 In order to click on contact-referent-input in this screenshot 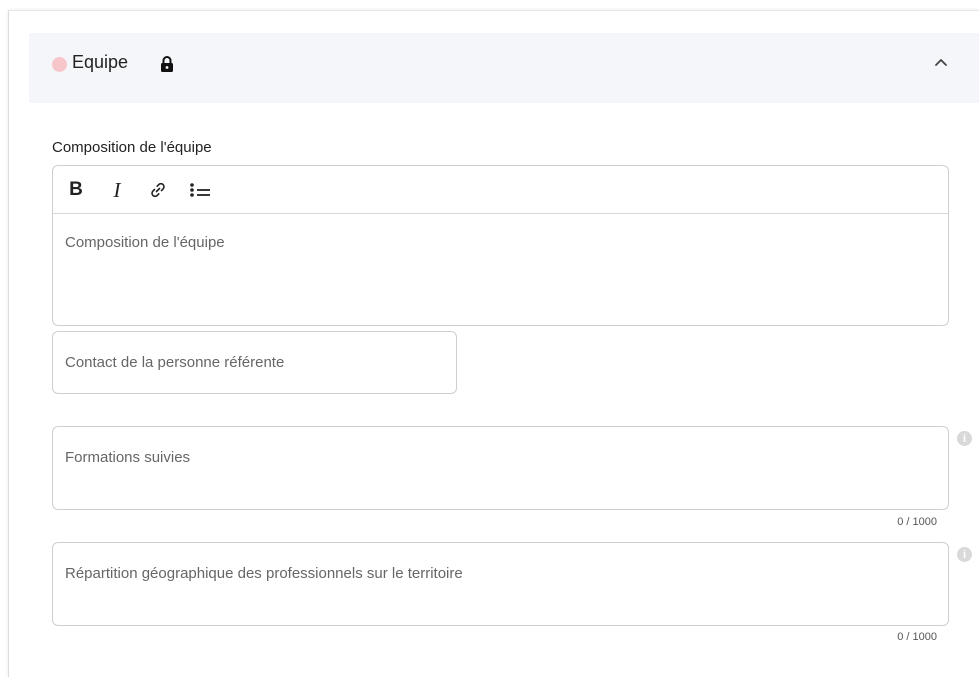, I will do `click(254, 362)`.